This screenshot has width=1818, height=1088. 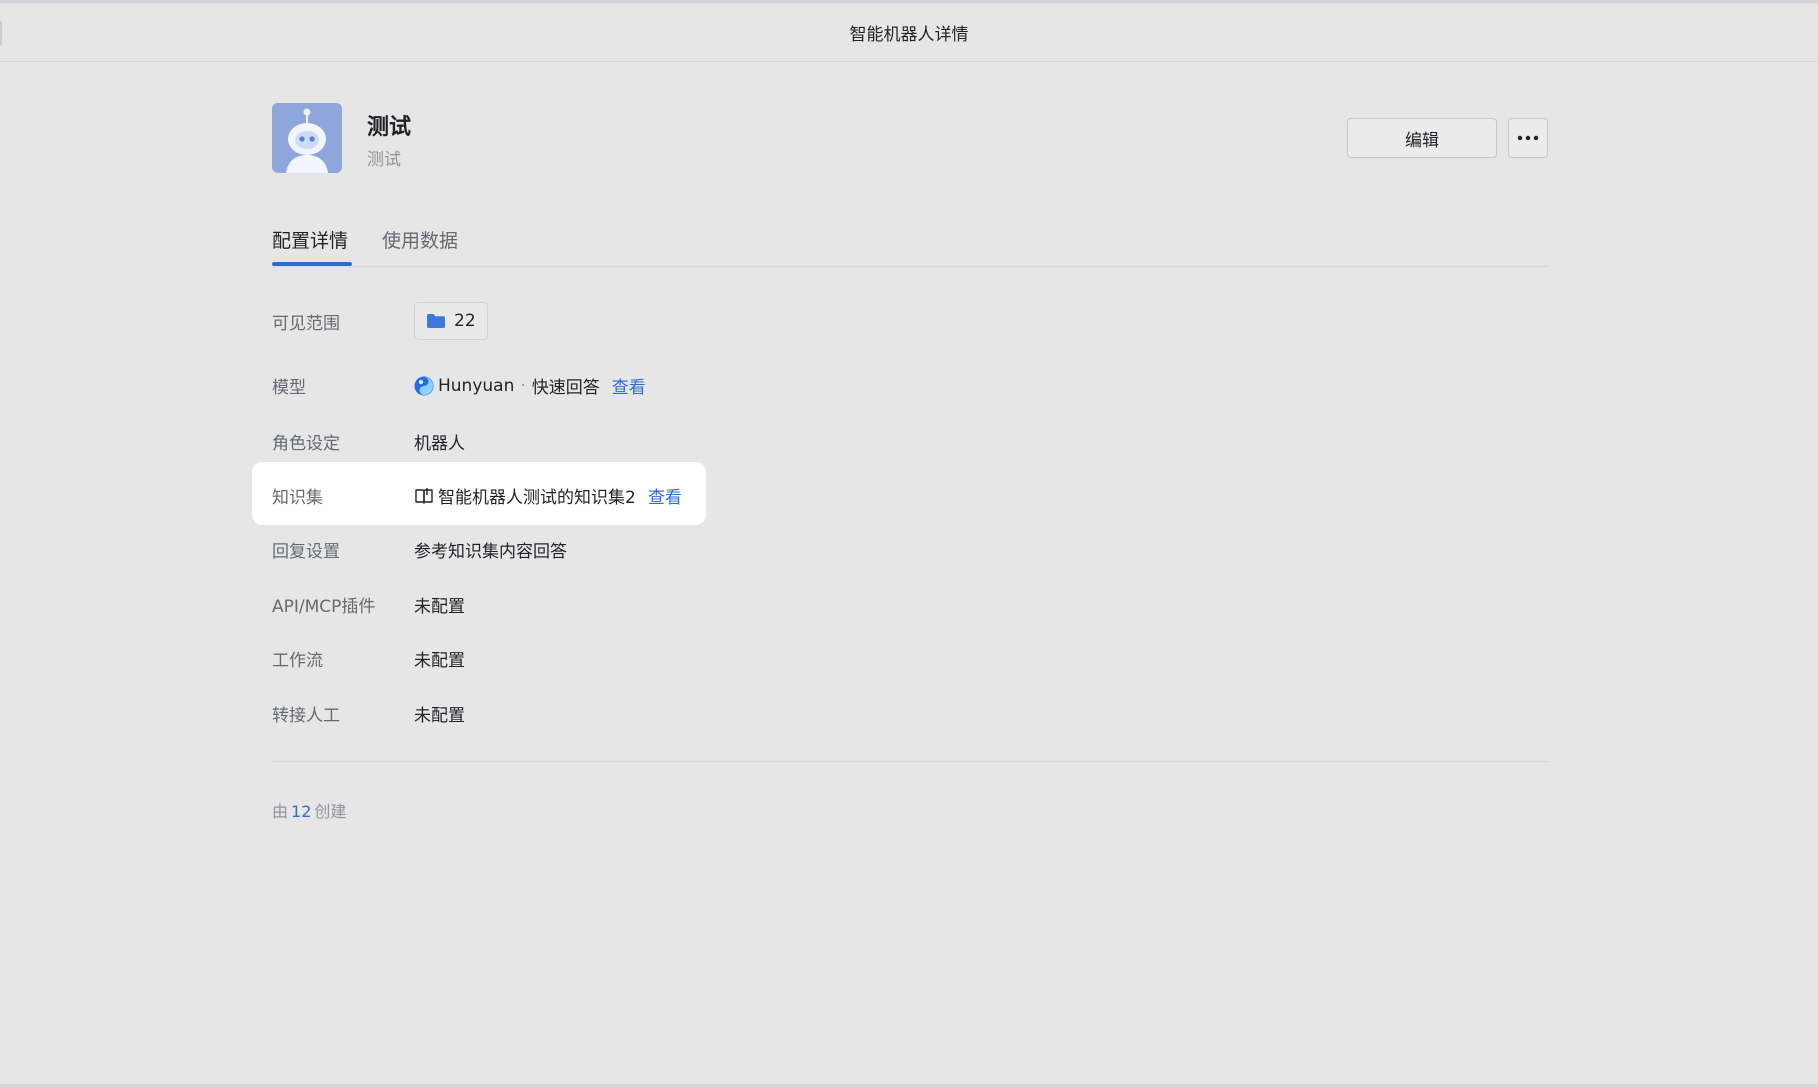 What do you see at coordinates (424, 495) in the screenshot?
I see `book-icon` at bounding box center [424, 495].